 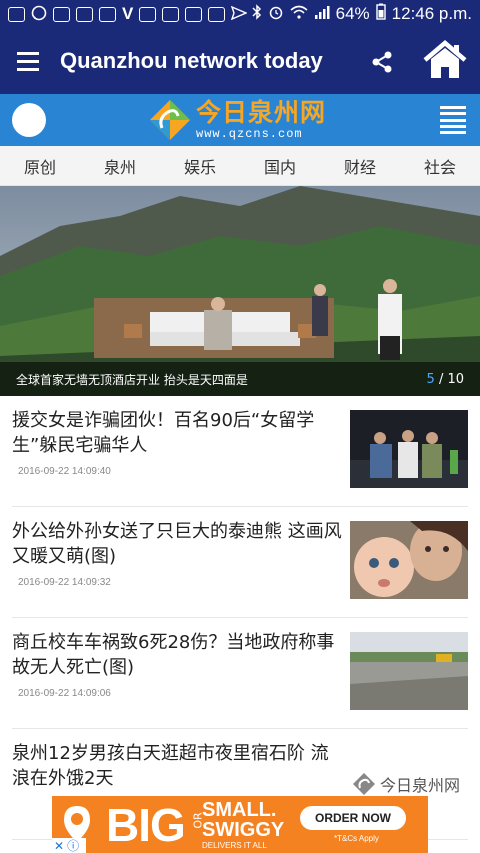 I want to click on order-now-button: ORDER NOW, so click(x=353, y=818).